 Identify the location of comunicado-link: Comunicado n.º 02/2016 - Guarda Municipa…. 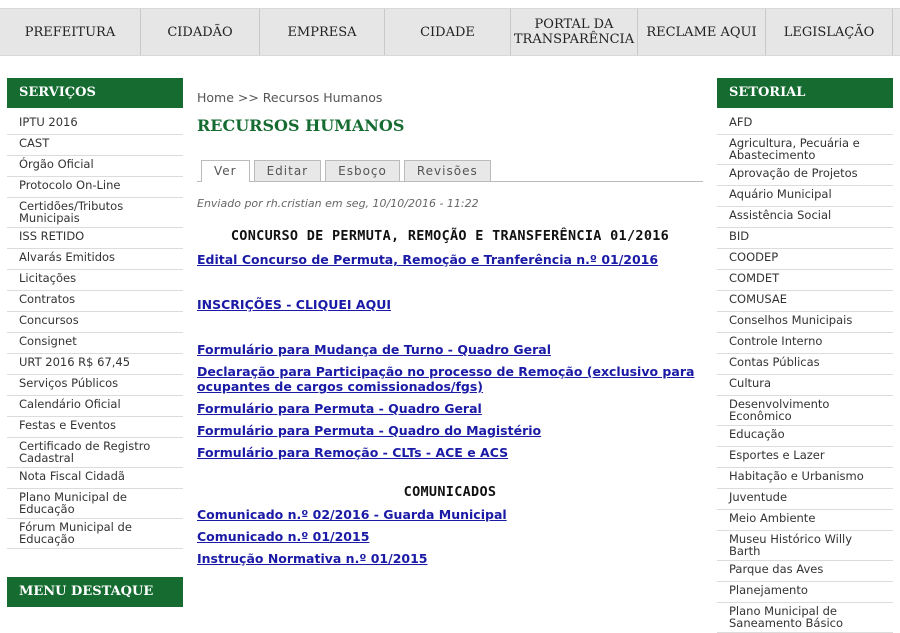
(450, 514).